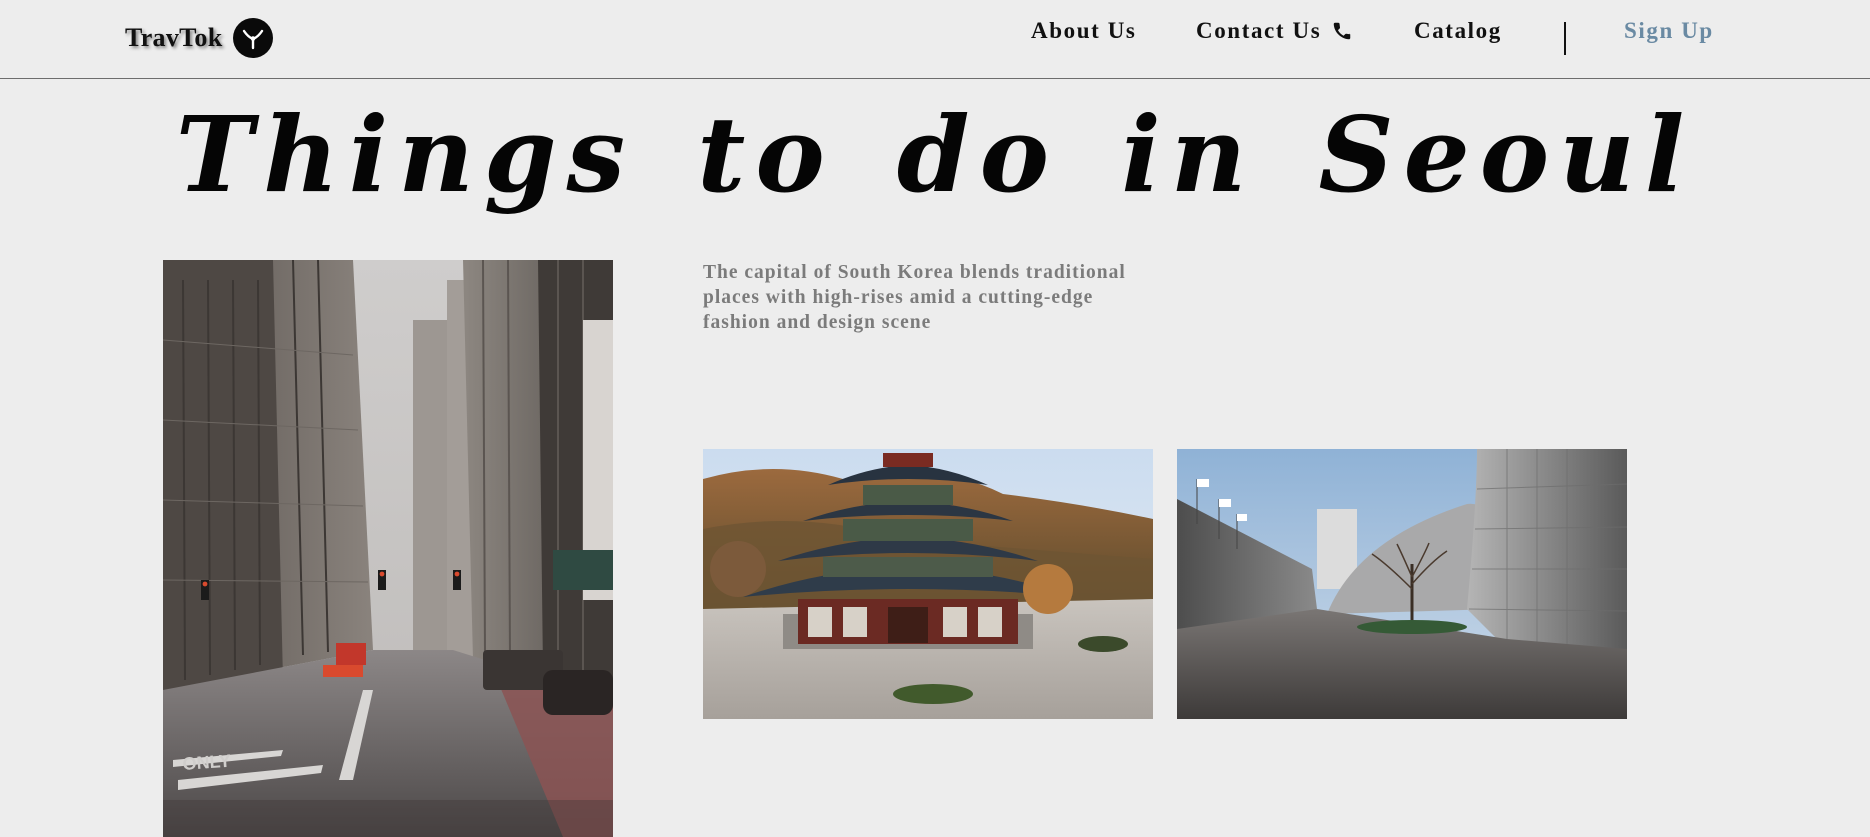 The height and width of the screenshot is (837, 1870). Describe the element at coordinates (935, 154) in the screenshot. I see `page-title: Things to do in Seoul` at that location.